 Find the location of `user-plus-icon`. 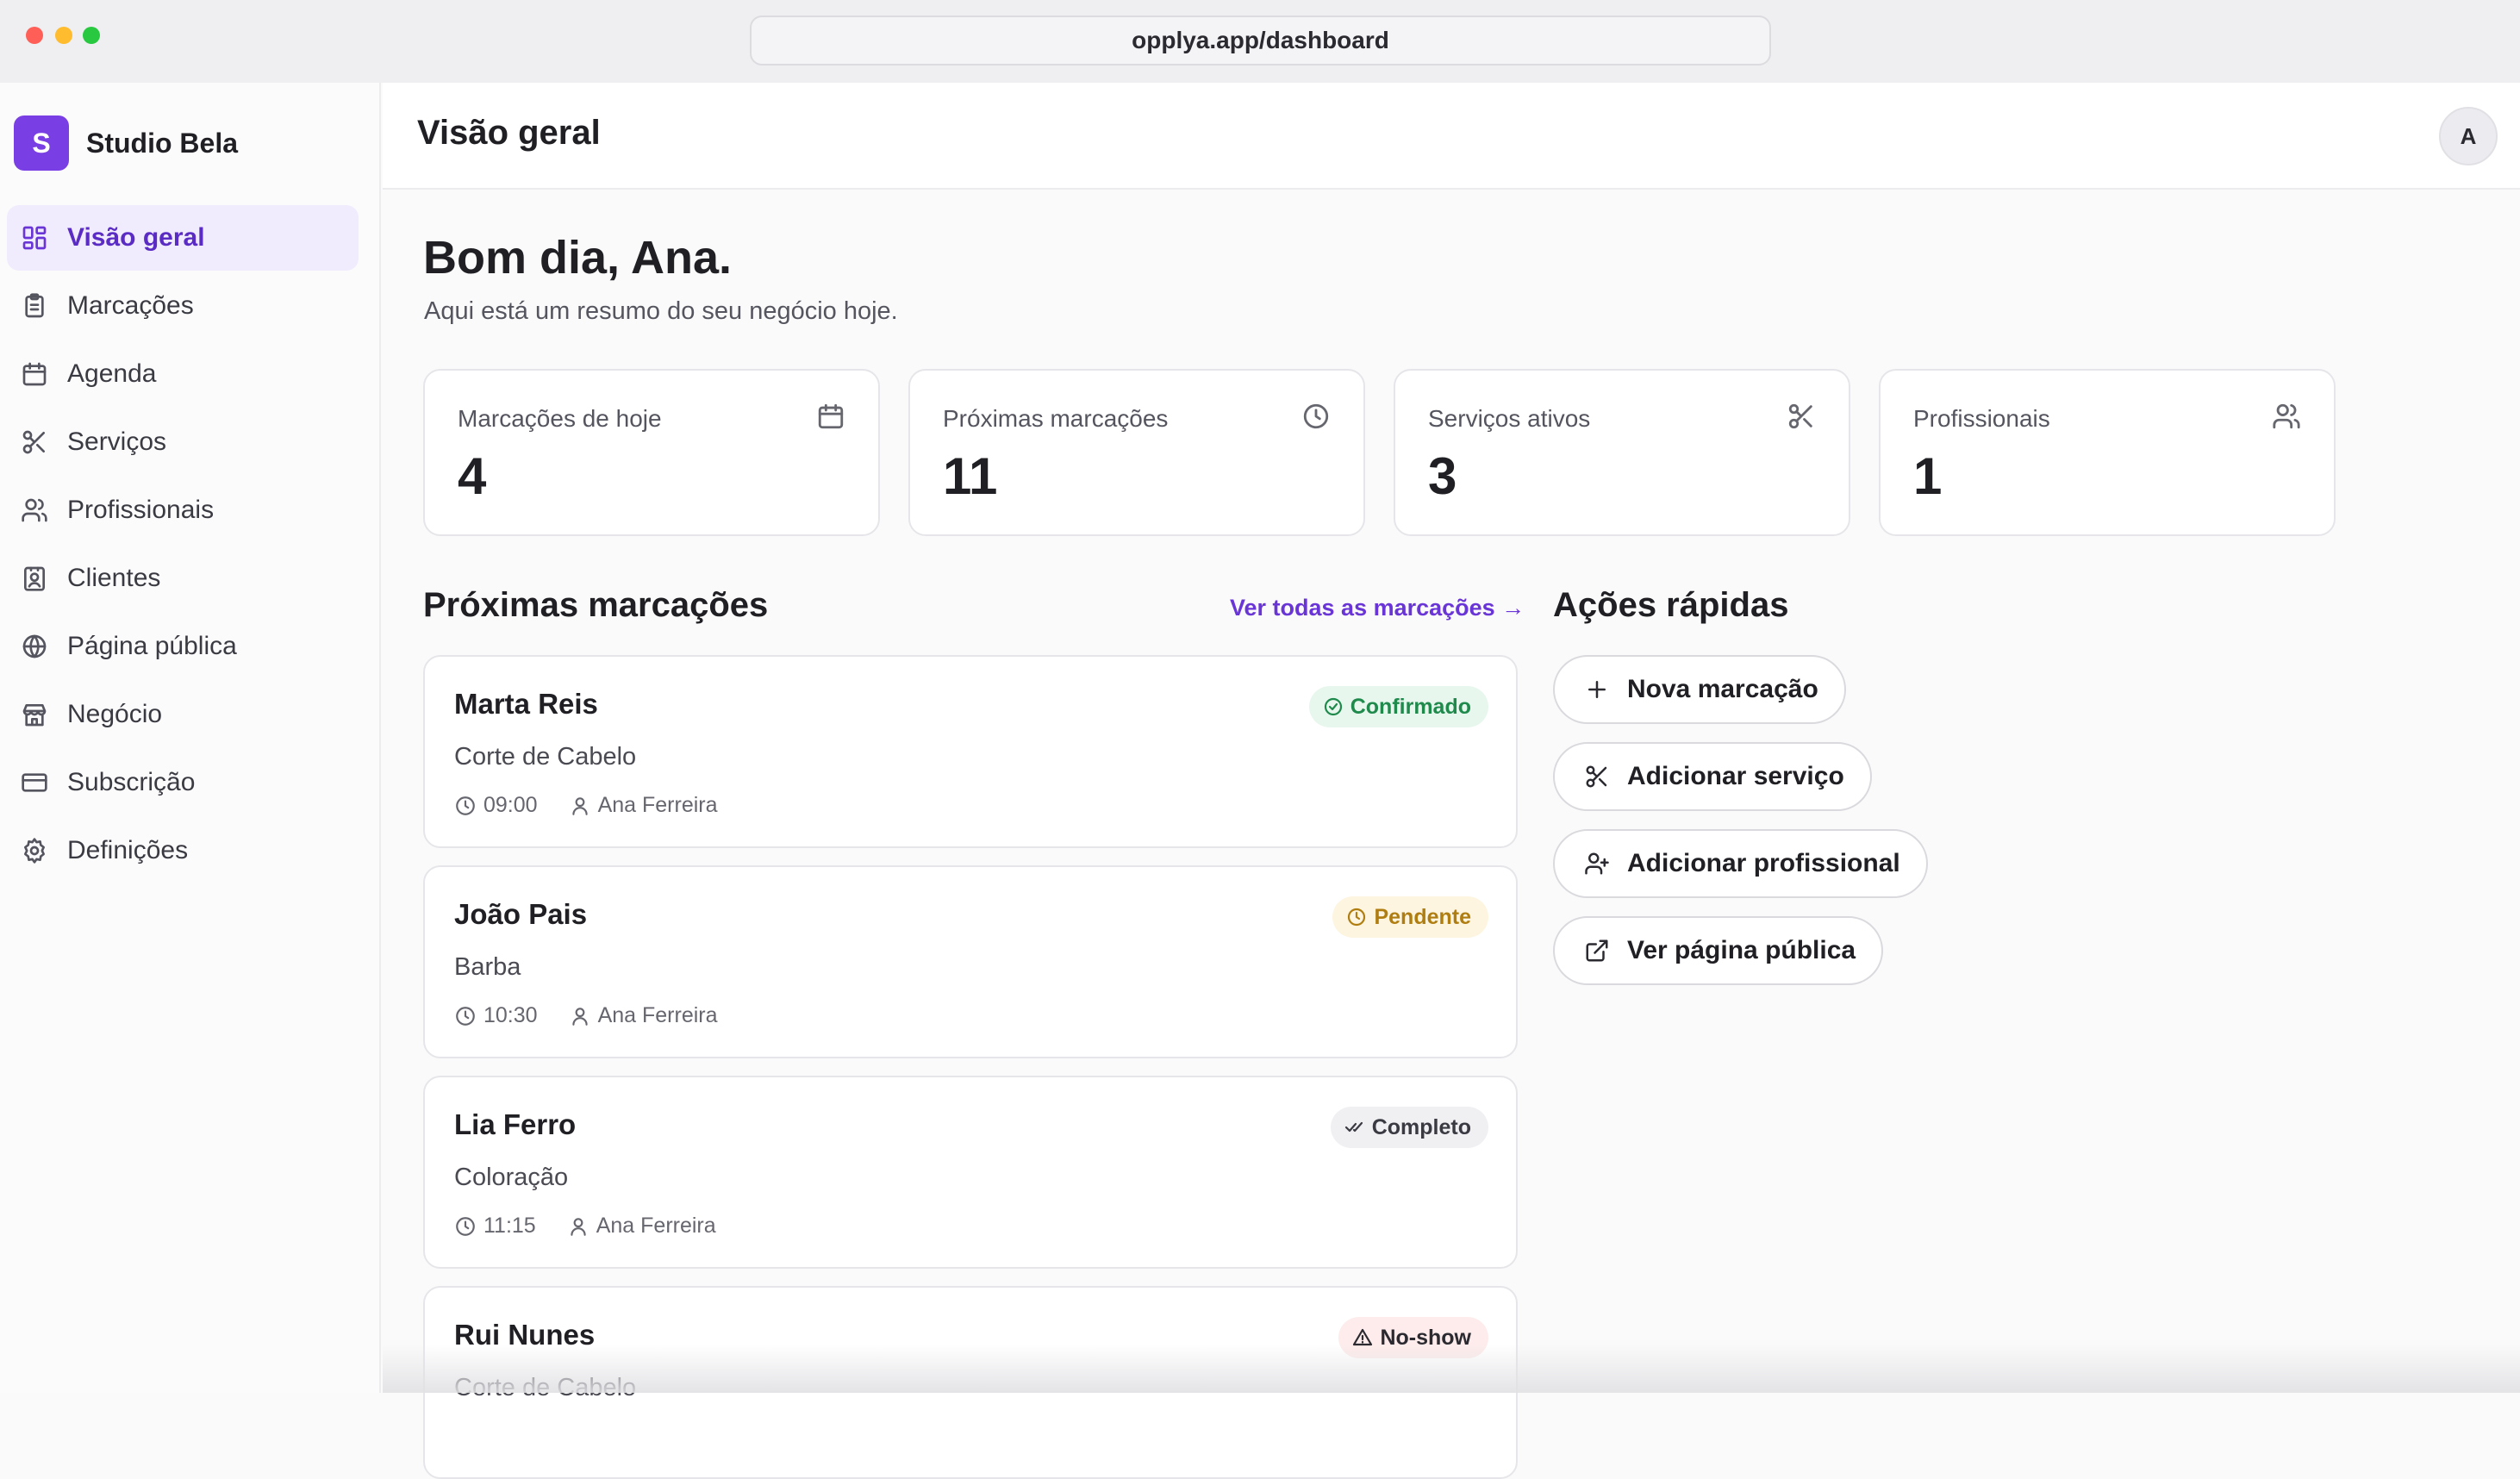

user-plus-icon is located at coordinates (1597, 863).